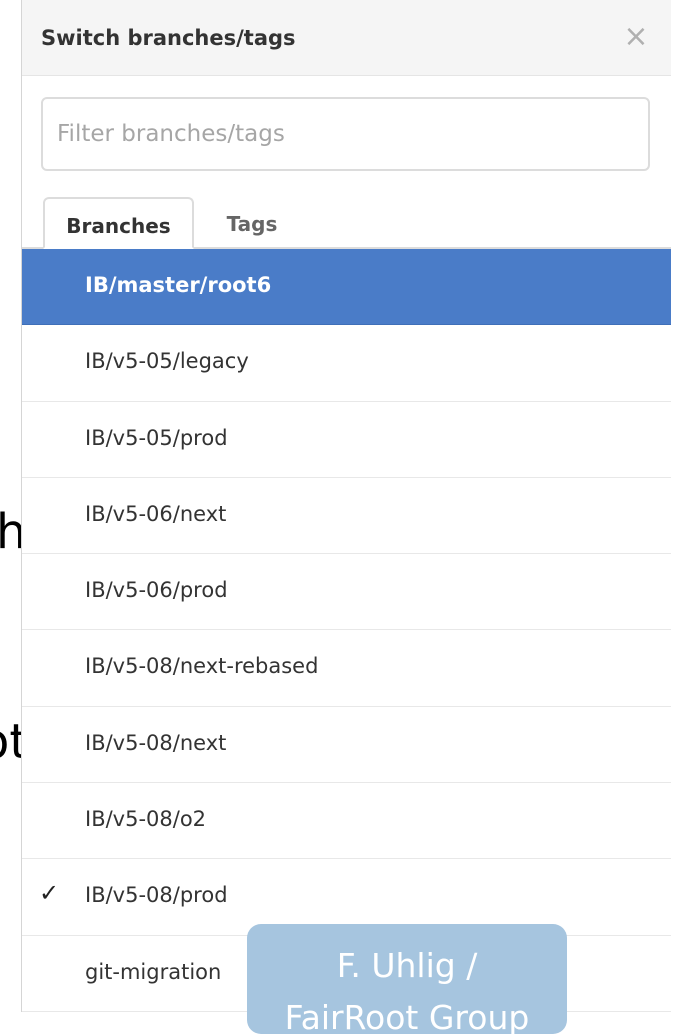 This screenshot has height=1034, width=675. What do you see at coordinates (178, 285) in the screenshot?
I see `branch-label: IB/master/root6` at bounding box center [178, 285].